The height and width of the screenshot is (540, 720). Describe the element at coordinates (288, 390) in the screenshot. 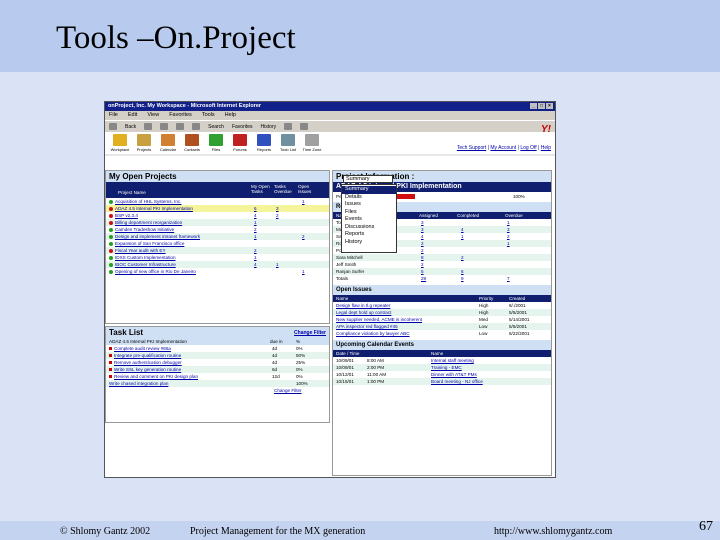

I see `task-change-filter-bottom: Change Filter` at that location.